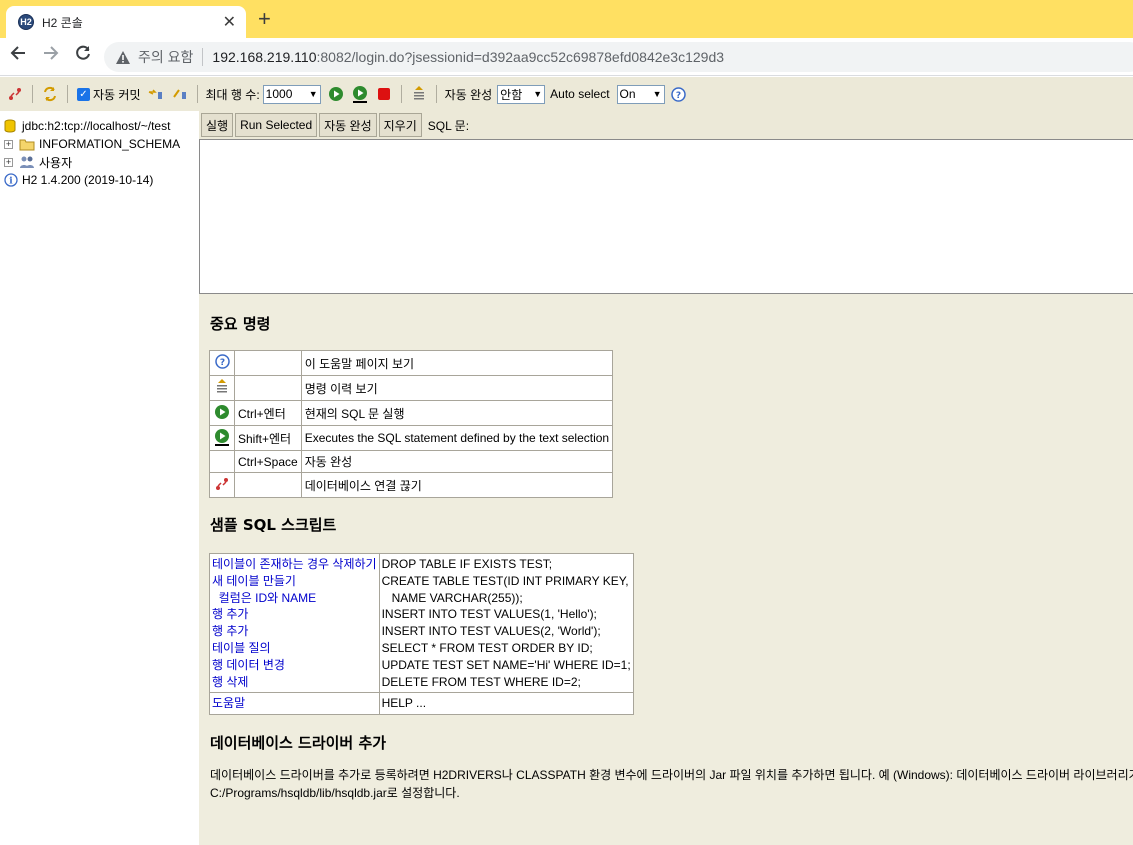  Describe the element at coordinates (400, 125) in the screenshot. I see `clear-button: 지우기` at that location.